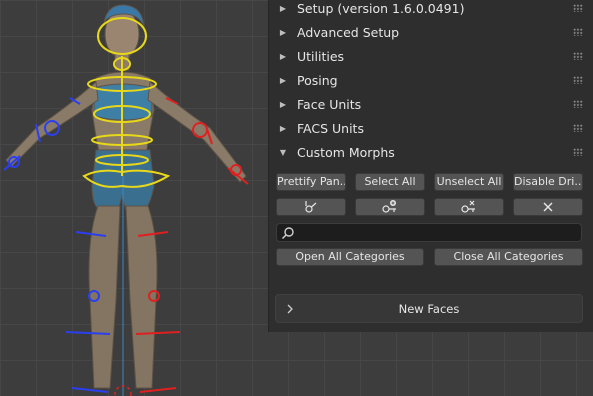 The image size is (593, 396). I want to click on panel-header-setup: ▶ Setup (version 1.6.0.0491), so click(431, 10).